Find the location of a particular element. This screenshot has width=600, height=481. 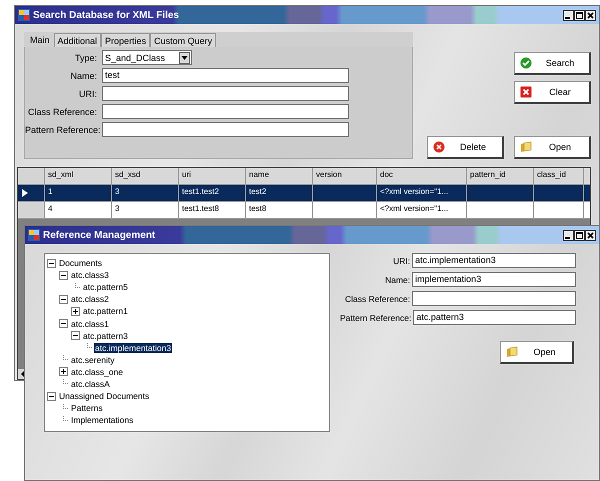

tree-item: Implementations is located at coordinates (102, 420).